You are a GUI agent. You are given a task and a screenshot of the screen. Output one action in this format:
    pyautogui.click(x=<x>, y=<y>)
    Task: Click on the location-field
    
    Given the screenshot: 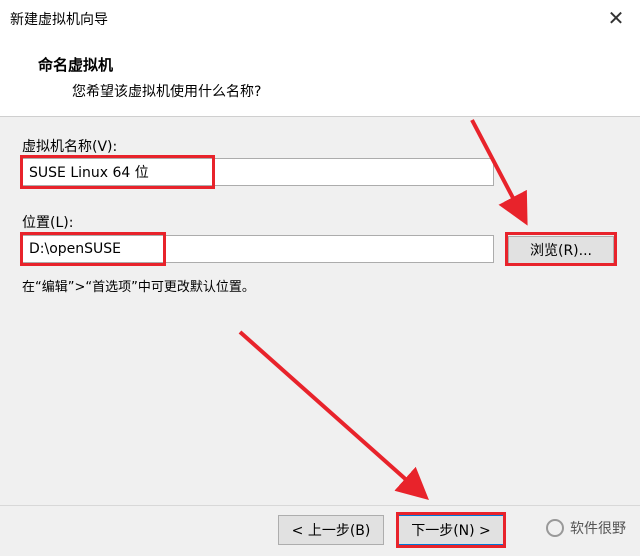 What is the action you would take?
    pyautogui.click(x=258, y=249)
    